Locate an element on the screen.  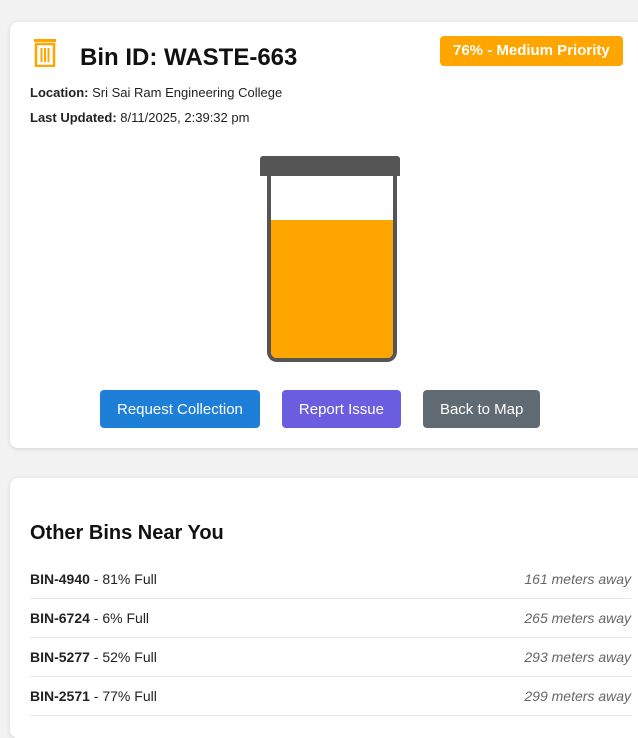
nearby-title: Other Bins Near You is located at coordinates (127, 533).